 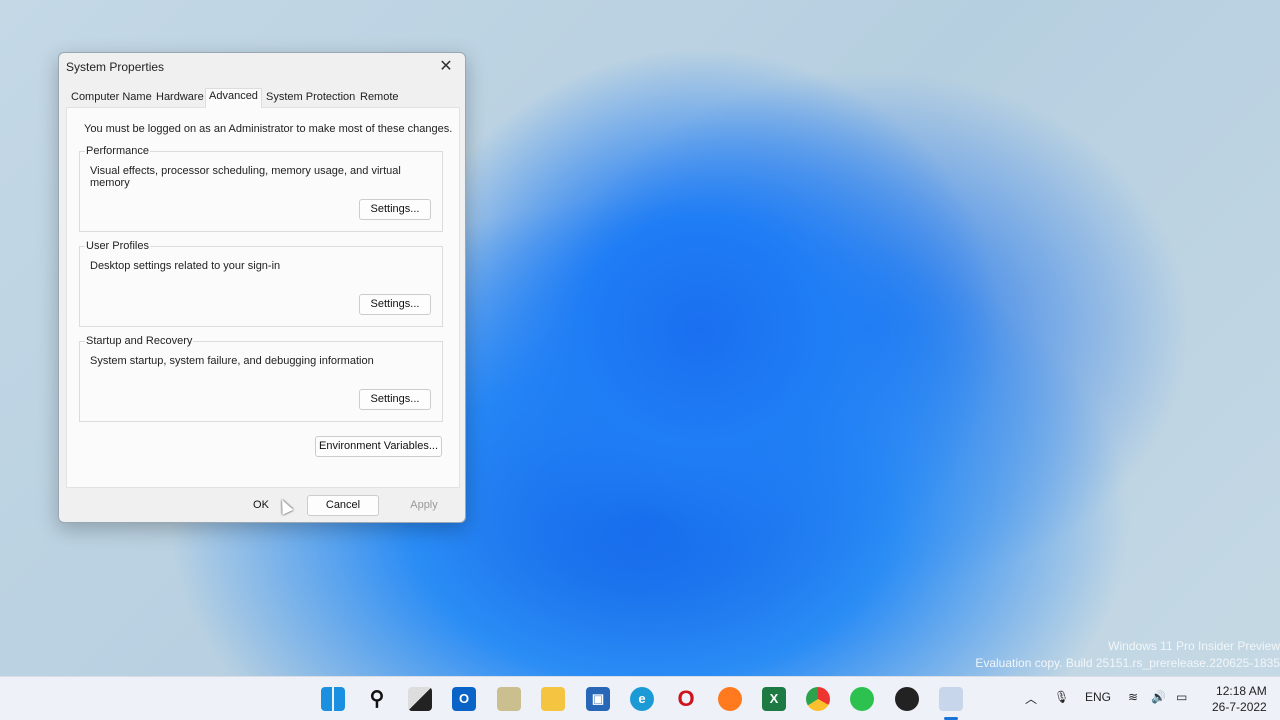 What do you see at coordinates (818, 699) in the screenshot?
I see `chrome-icon` at bounding box center [818, 699].